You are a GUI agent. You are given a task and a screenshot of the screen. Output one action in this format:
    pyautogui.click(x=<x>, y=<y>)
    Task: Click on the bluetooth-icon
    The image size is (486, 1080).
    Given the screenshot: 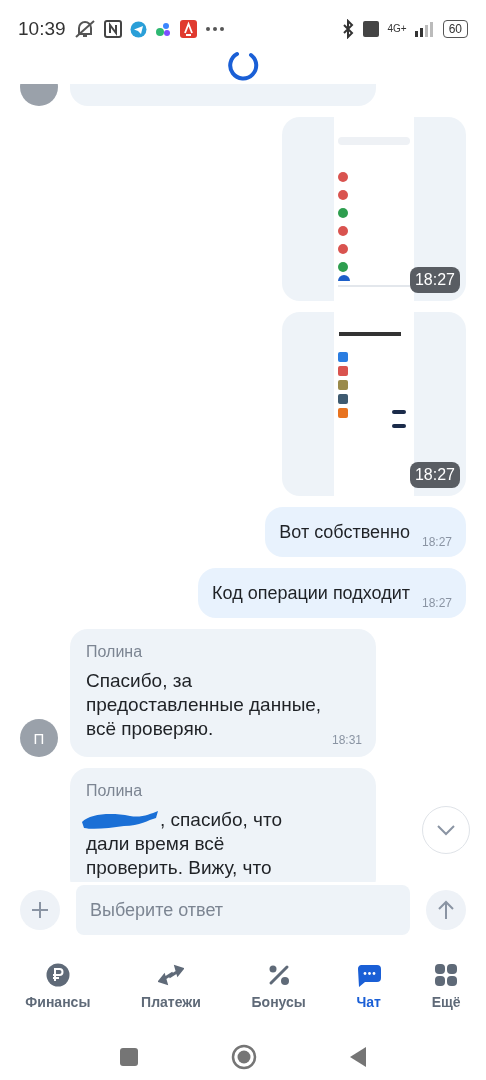 What is the action you would take?
    pyautogui.click(x=348, y=29)
    